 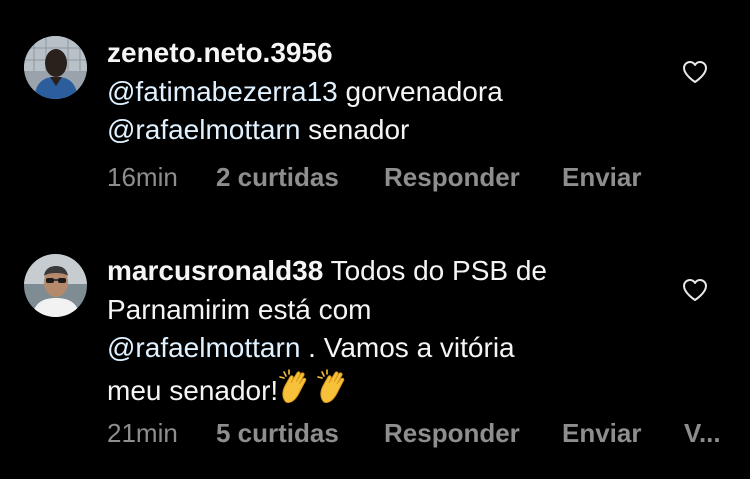 I want to click on comment-text-segment: . Vamos a vitória, so click(x=407, y=347).